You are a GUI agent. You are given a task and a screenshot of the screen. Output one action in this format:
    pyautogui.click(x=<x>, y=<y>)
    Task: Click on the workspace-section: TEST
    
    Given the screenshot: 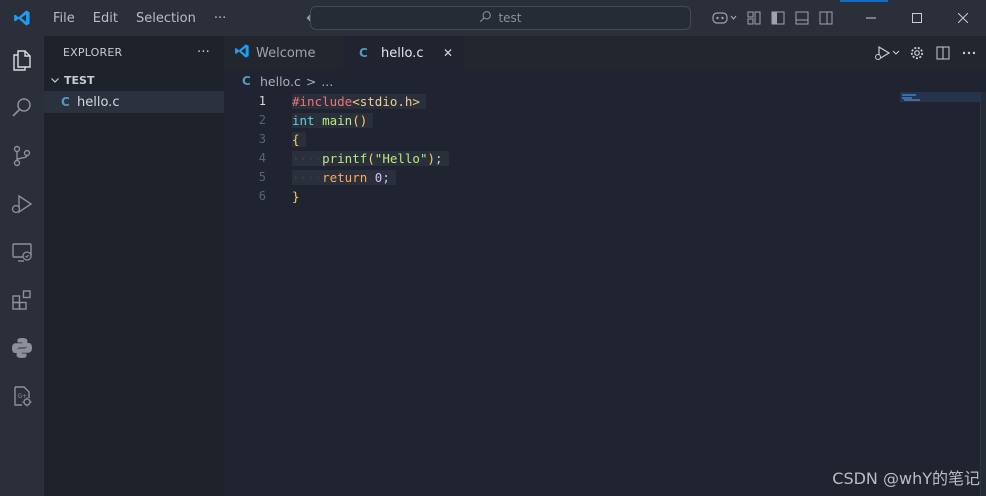 What is the action you would take?
    pyautogui.click(x=134, y=80)
    